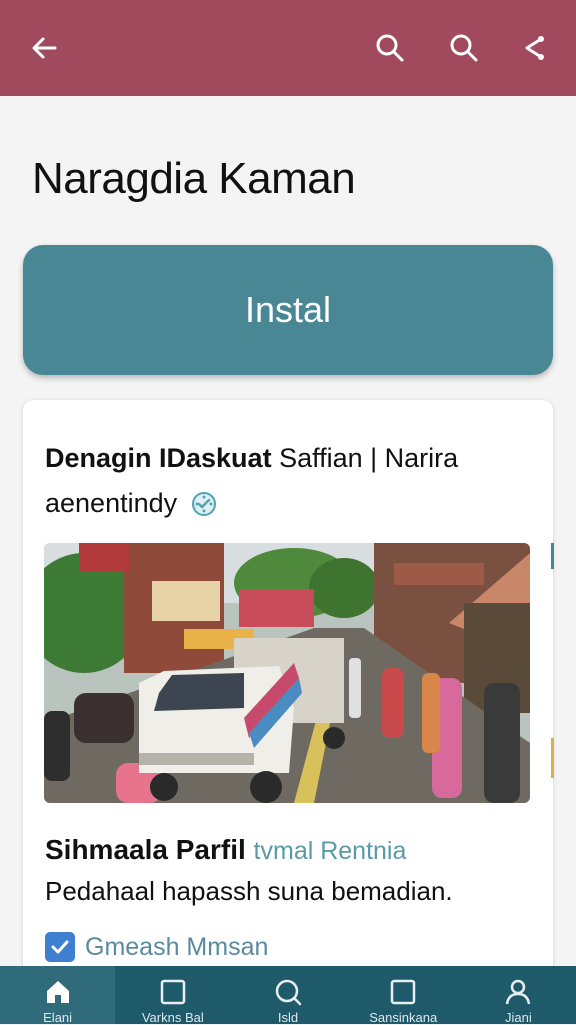  I want to click on verified-icon, so click(204, 501).